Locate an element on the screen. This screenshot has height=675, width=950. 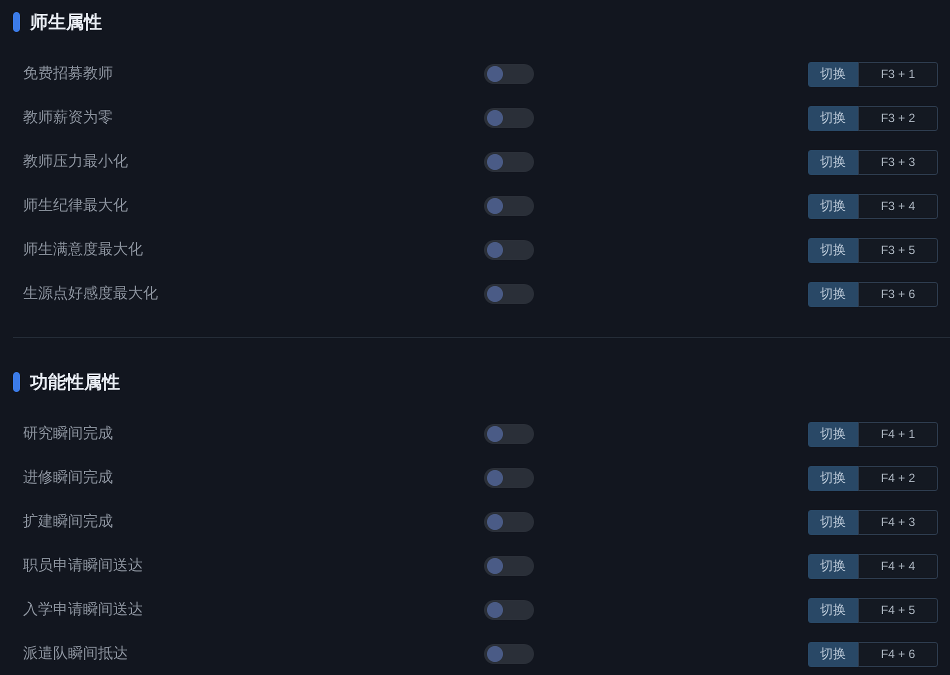
option-label: 研究瞬间完成 is located at coordinates (68, 434).